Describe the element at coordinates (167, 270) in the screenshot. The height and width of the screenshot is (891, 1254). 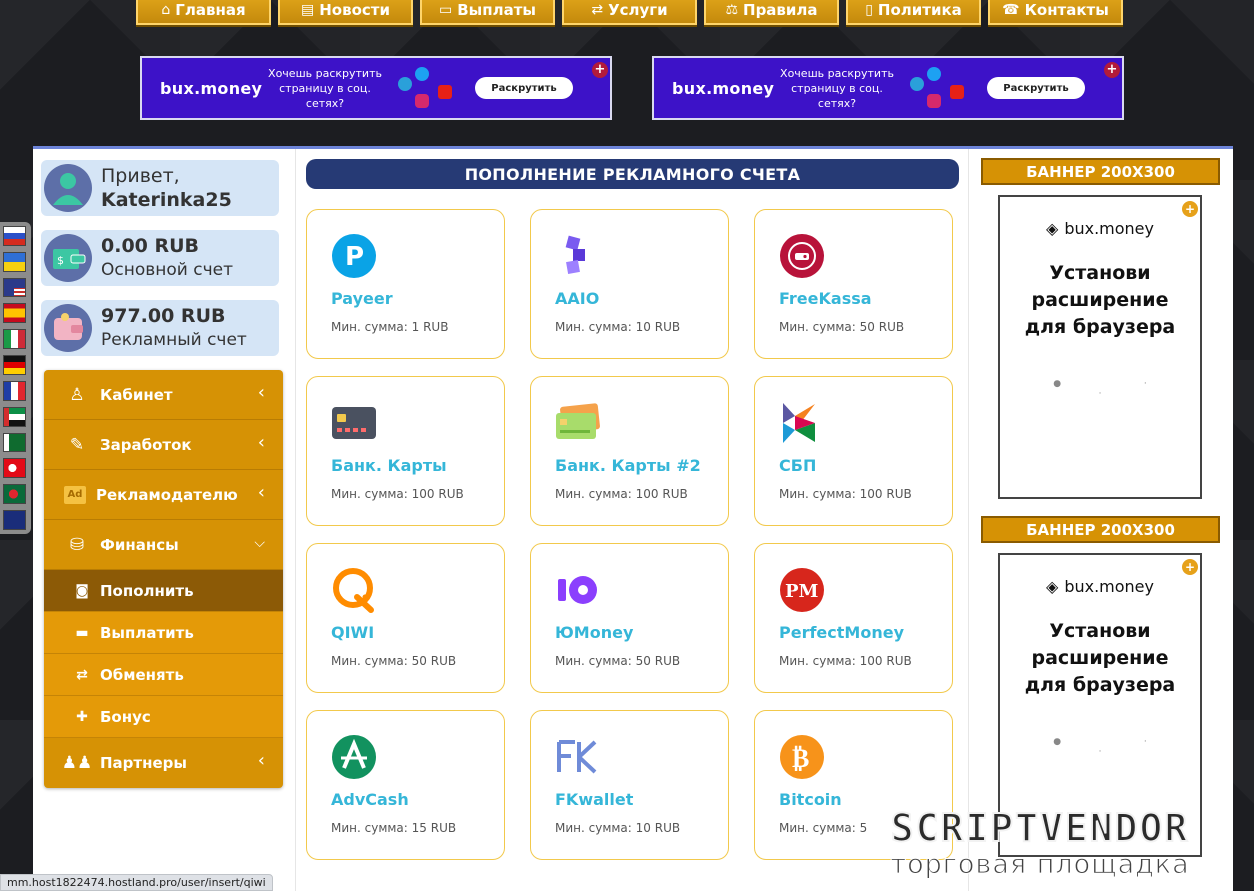
I see `main-balance-label: Основной счет` at that location.